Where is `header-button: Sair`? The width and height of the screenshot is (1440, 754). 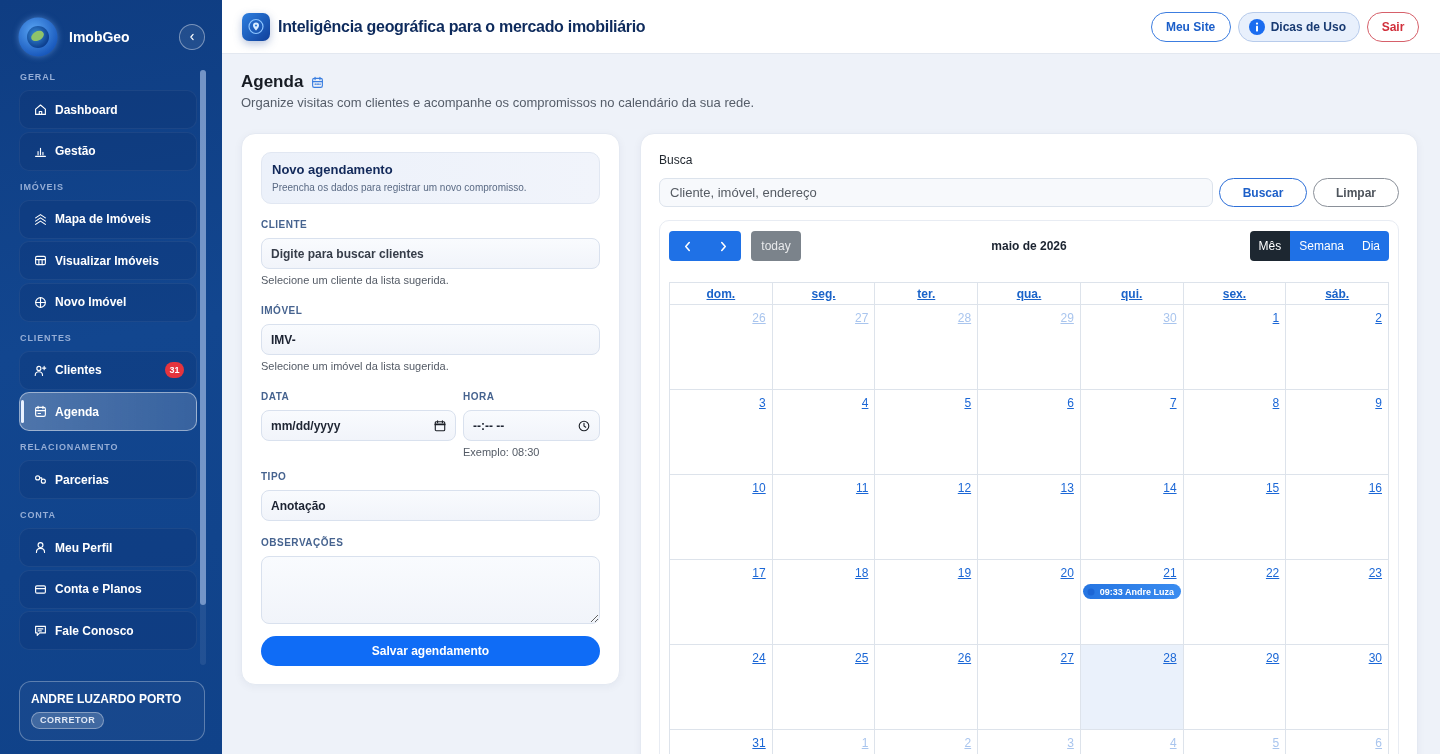 header-button: Sair is located at coordinates (1393, 26).